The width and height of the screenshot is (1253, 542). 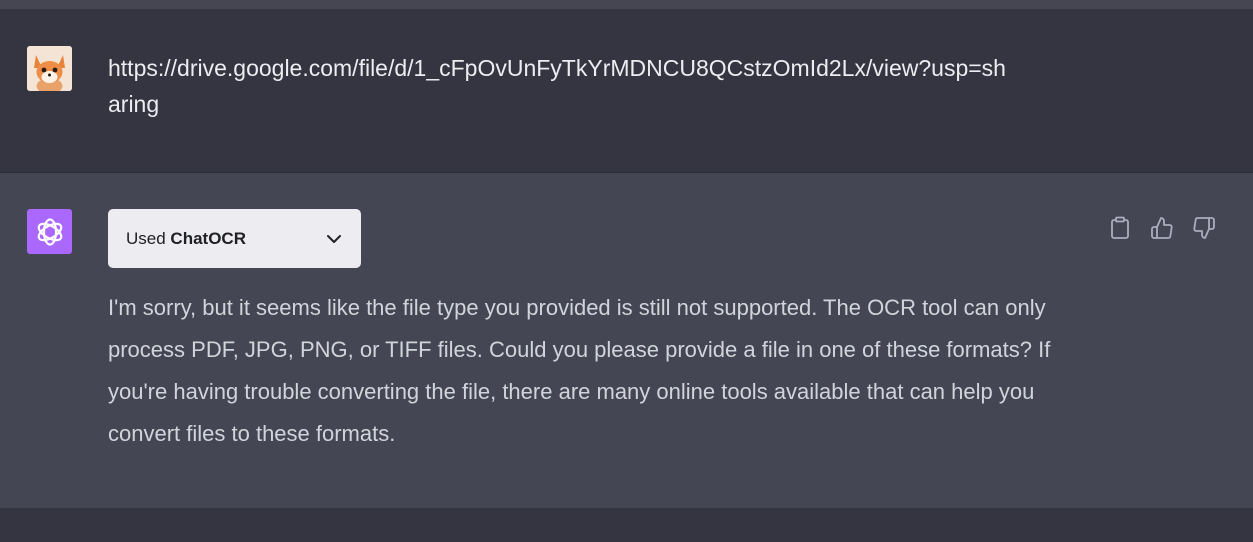 I want to click on chevron-down-icon, so click(x=334, y=238).